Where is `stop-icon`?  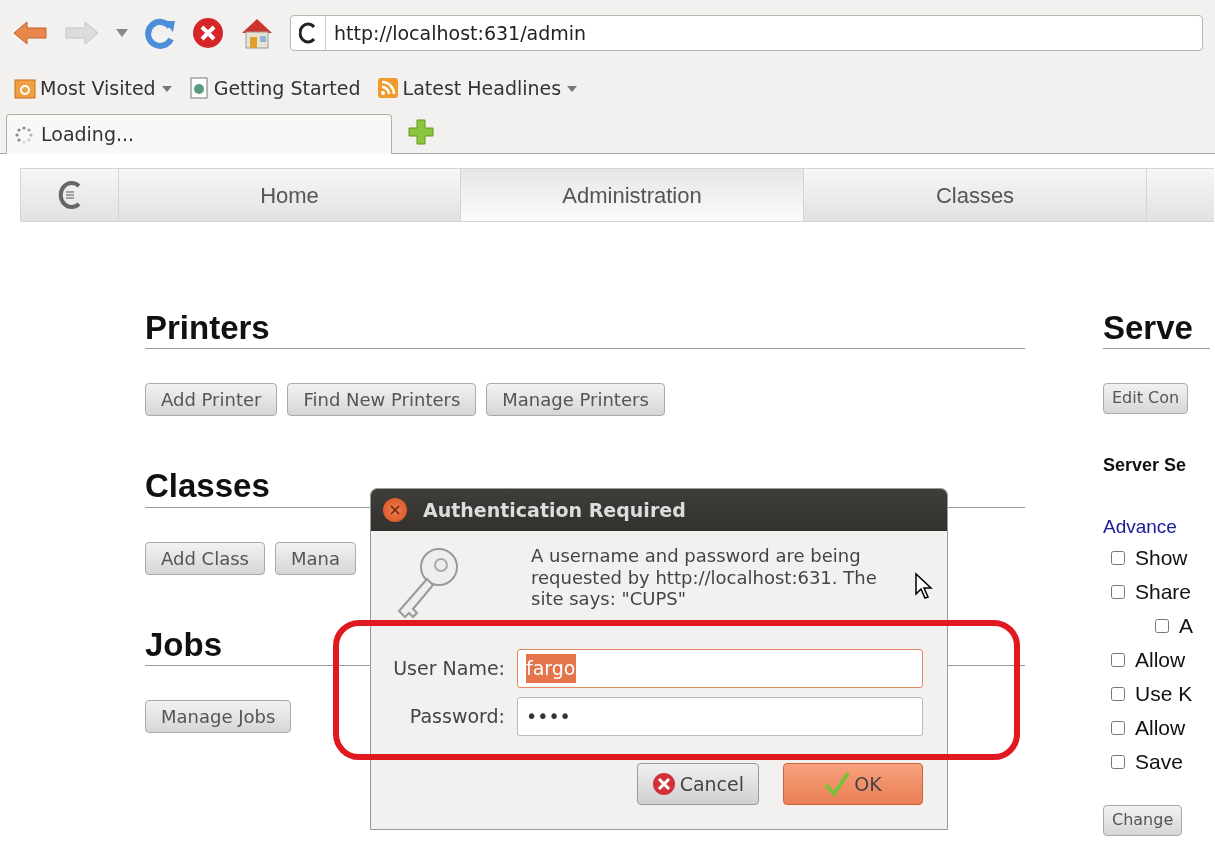 stop-icon is located at coordinates (208, 33).